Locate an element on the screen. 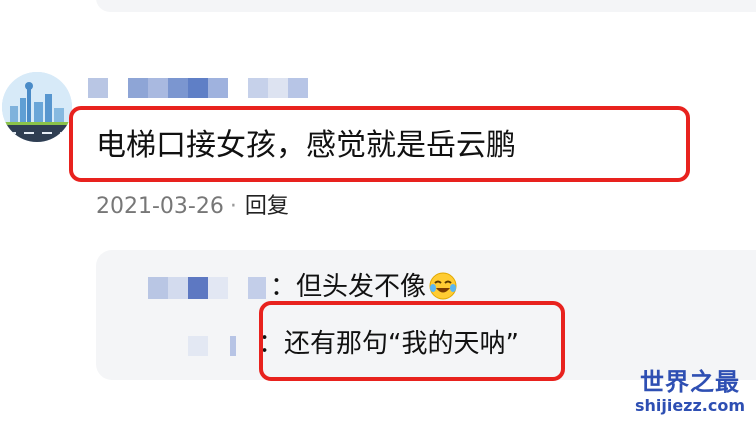 Image resolution: width=756 pixels, height=424 pixels. comment-date: 2021-03-26 is located at coordinates (160, 206).